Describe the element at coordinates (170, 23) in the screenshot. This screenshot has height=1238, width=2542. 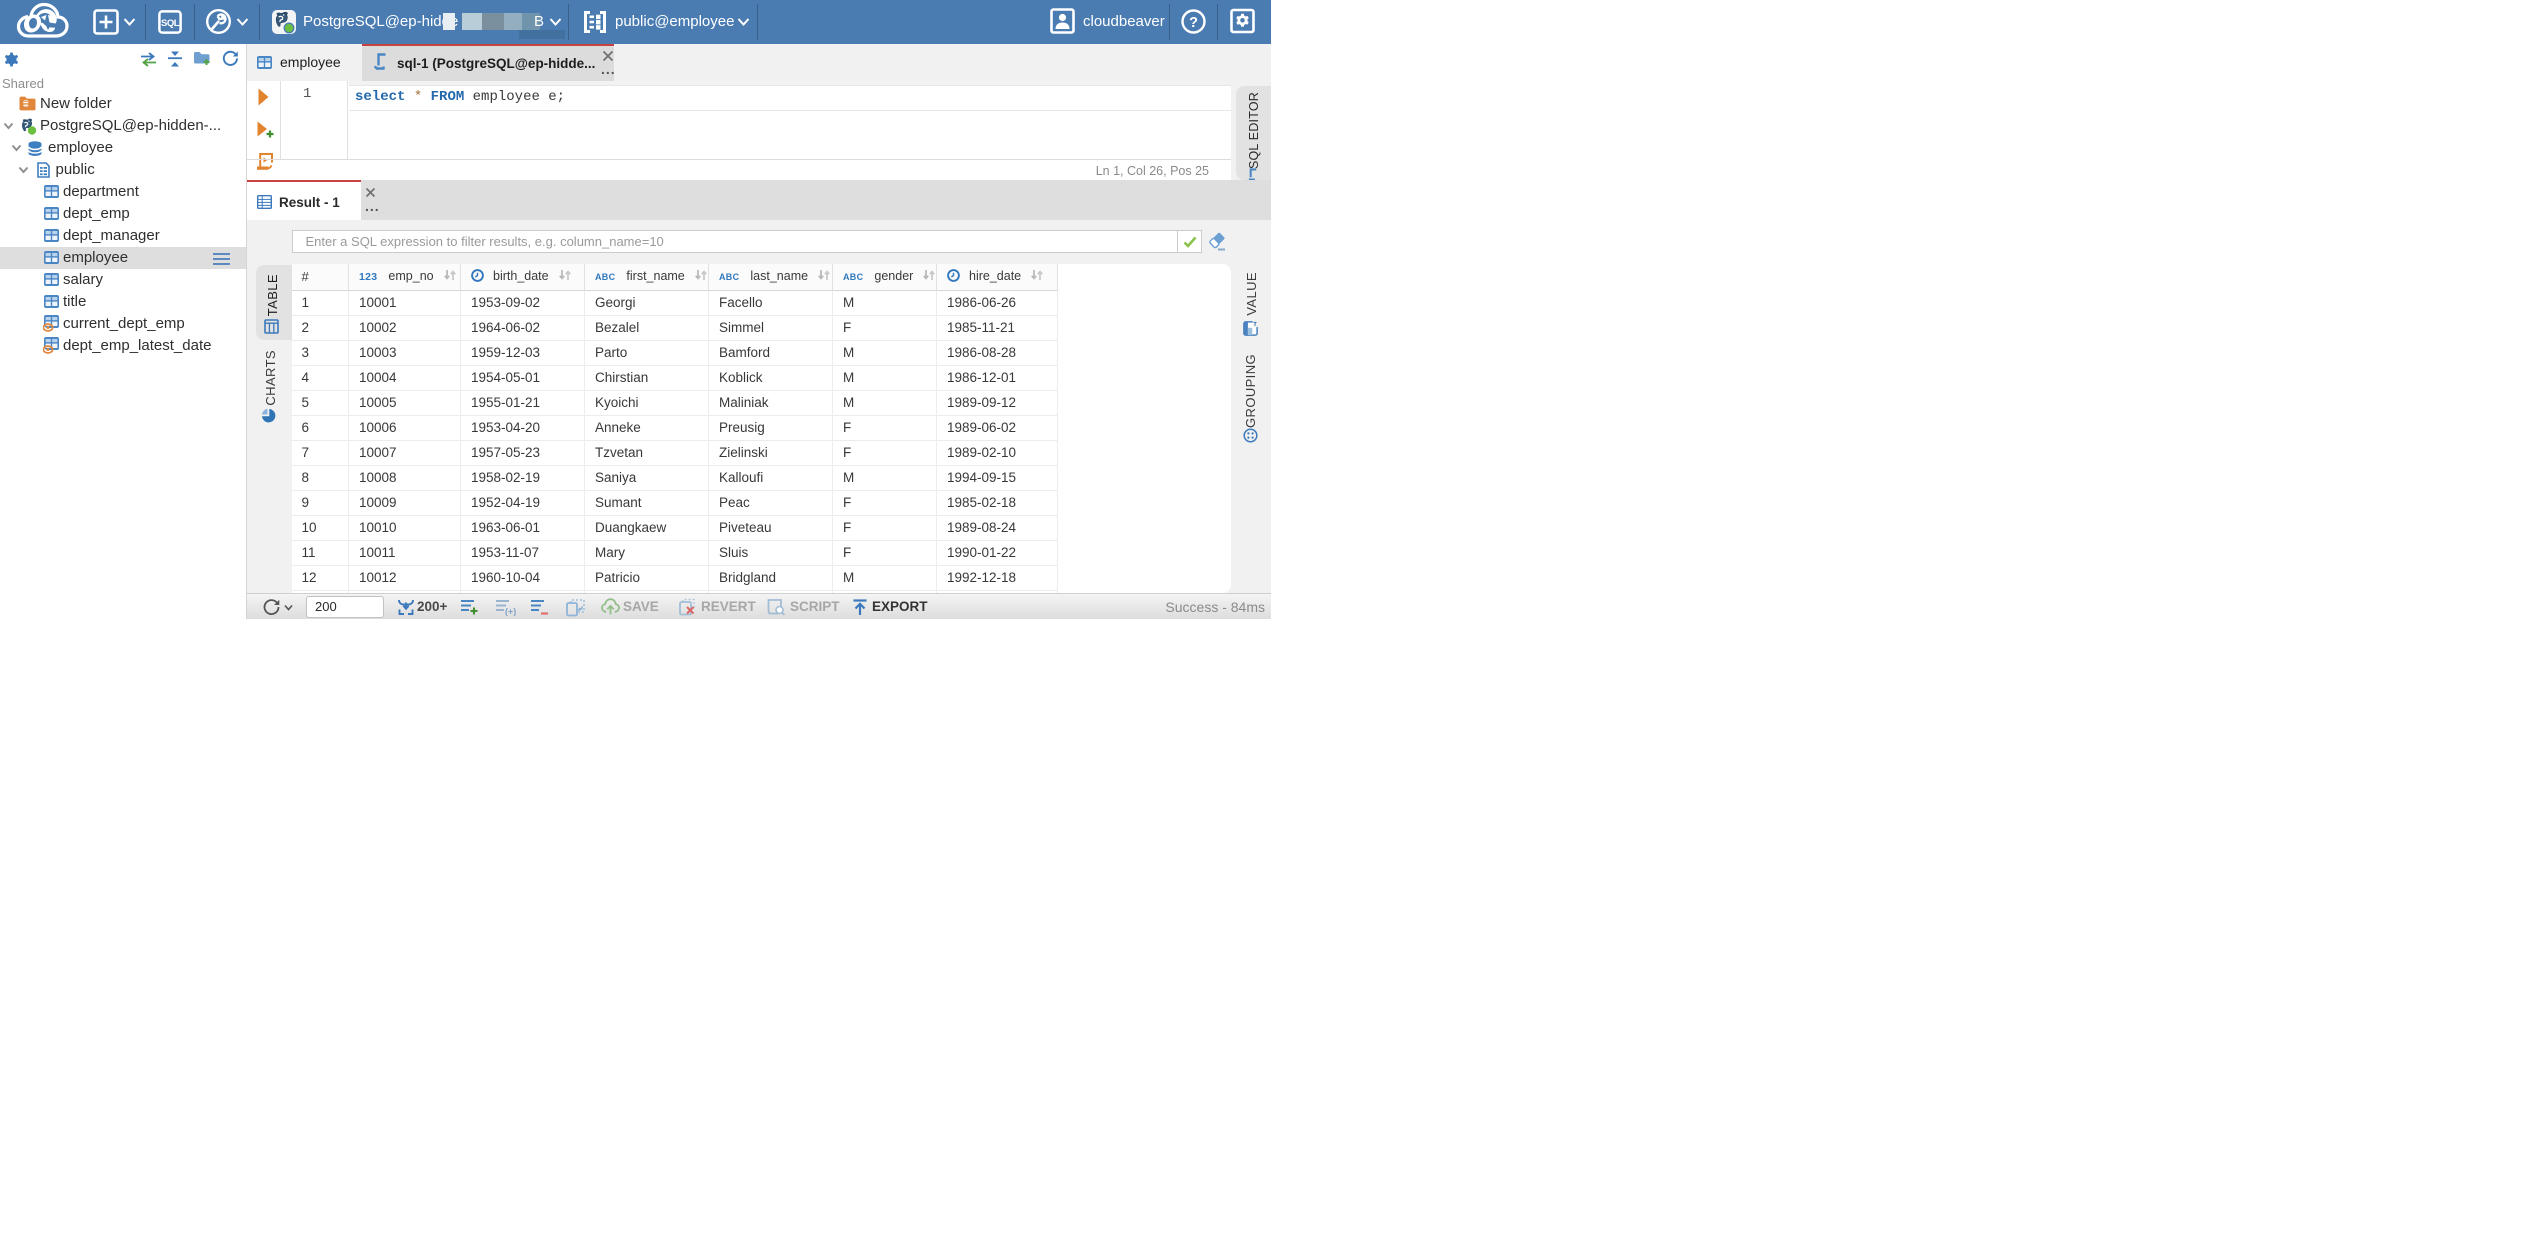
I see `svg-text: SQL` at that location.